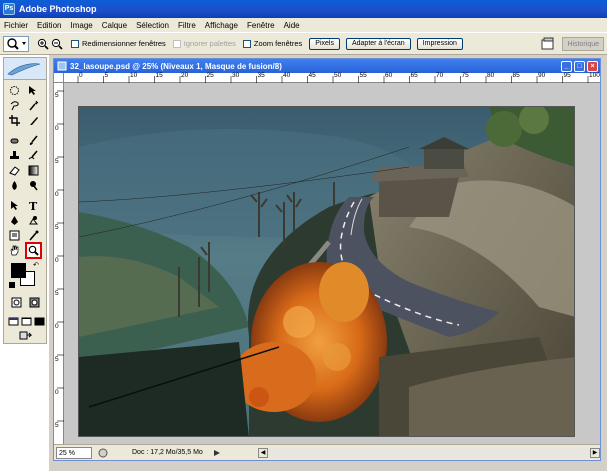 The image size is (607, 471). I want to click on quick-mask-mode-icon, so click(34, 302).